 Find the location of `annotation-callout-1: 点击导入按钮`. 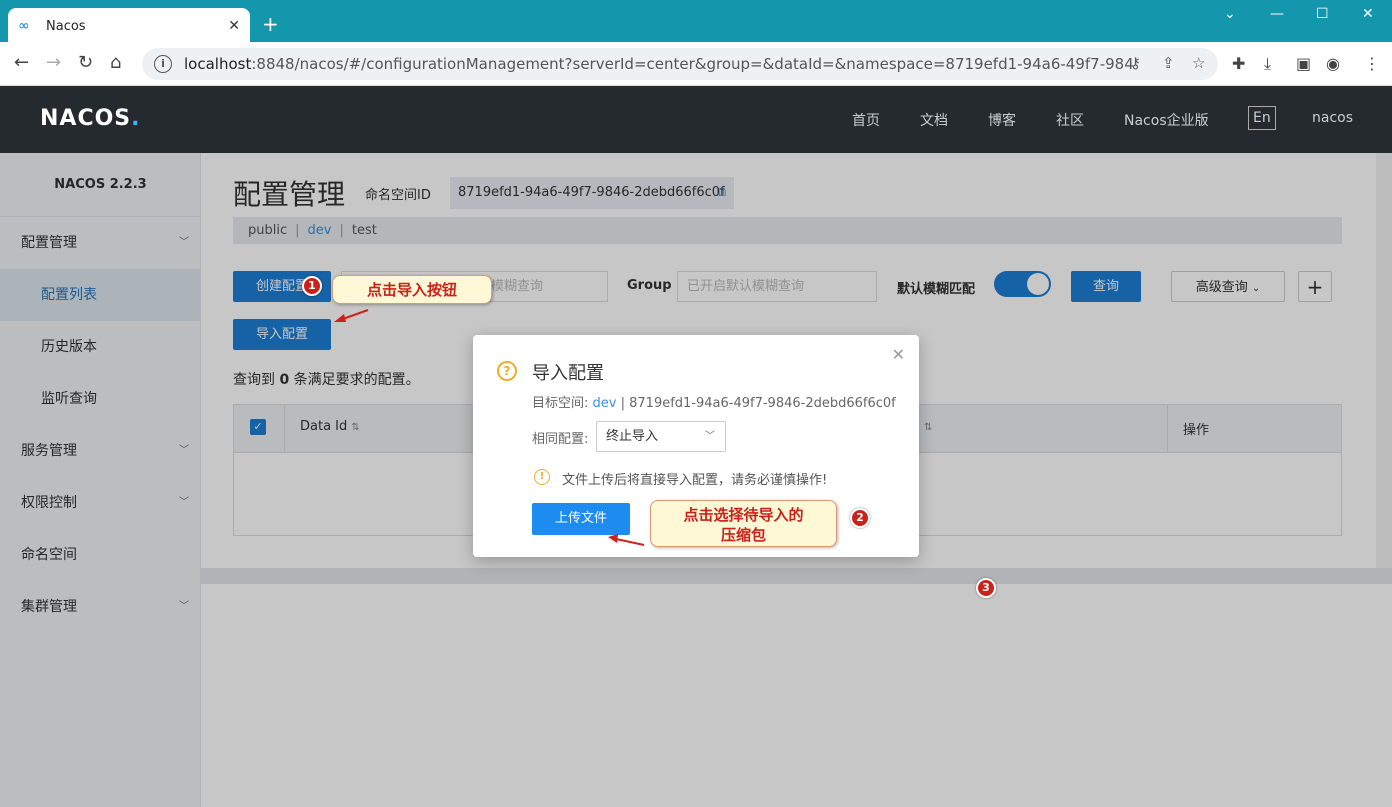

annotation-callout-1: 点击导入按钮 is located at coordinates (412, 289).